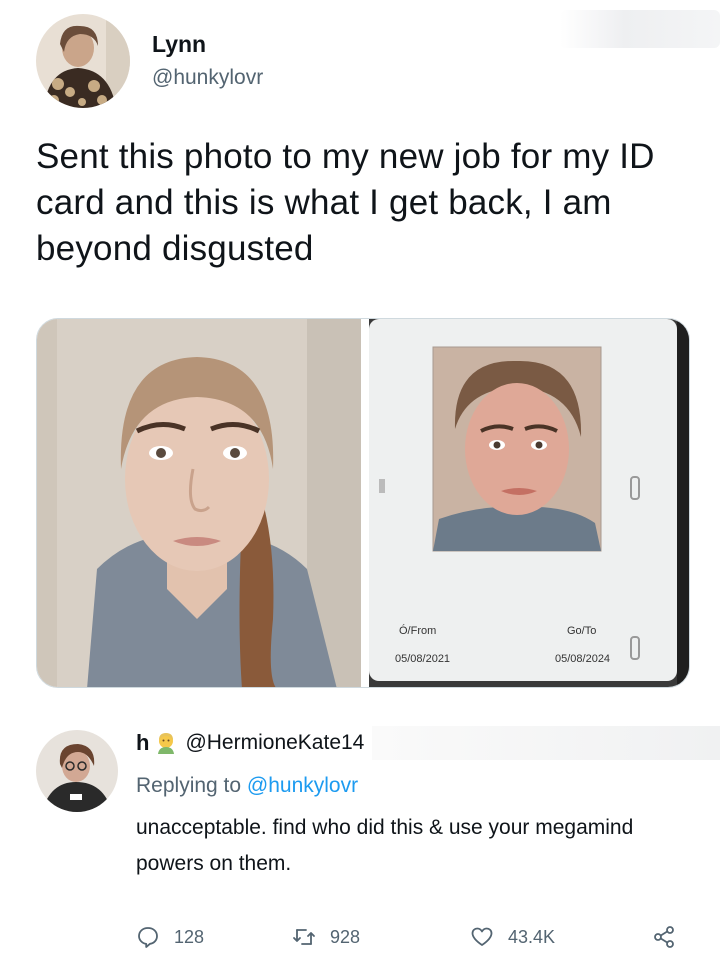 This screenshot has width=720, height=968. What do you see at coordinates (664, 937) in the screenshot?
I see `share-icon` at bounding box center [664, 937].